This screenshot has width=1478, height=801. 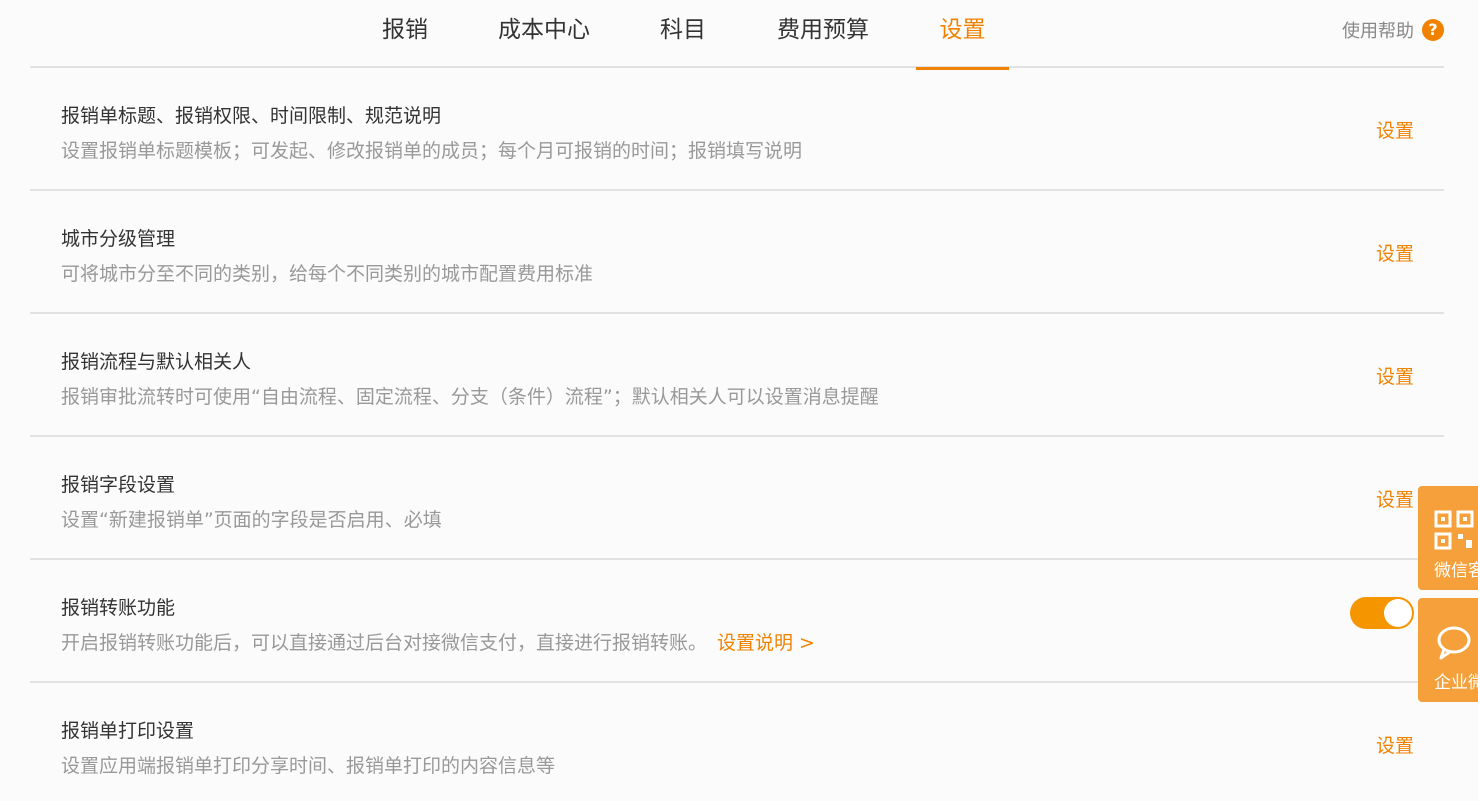 I want to click on row-desc: 开启报销转账功能后，可以直接通过后台对接微信支付，直接进行报销转账。 设置说明 >, so click(x=438, y=641).